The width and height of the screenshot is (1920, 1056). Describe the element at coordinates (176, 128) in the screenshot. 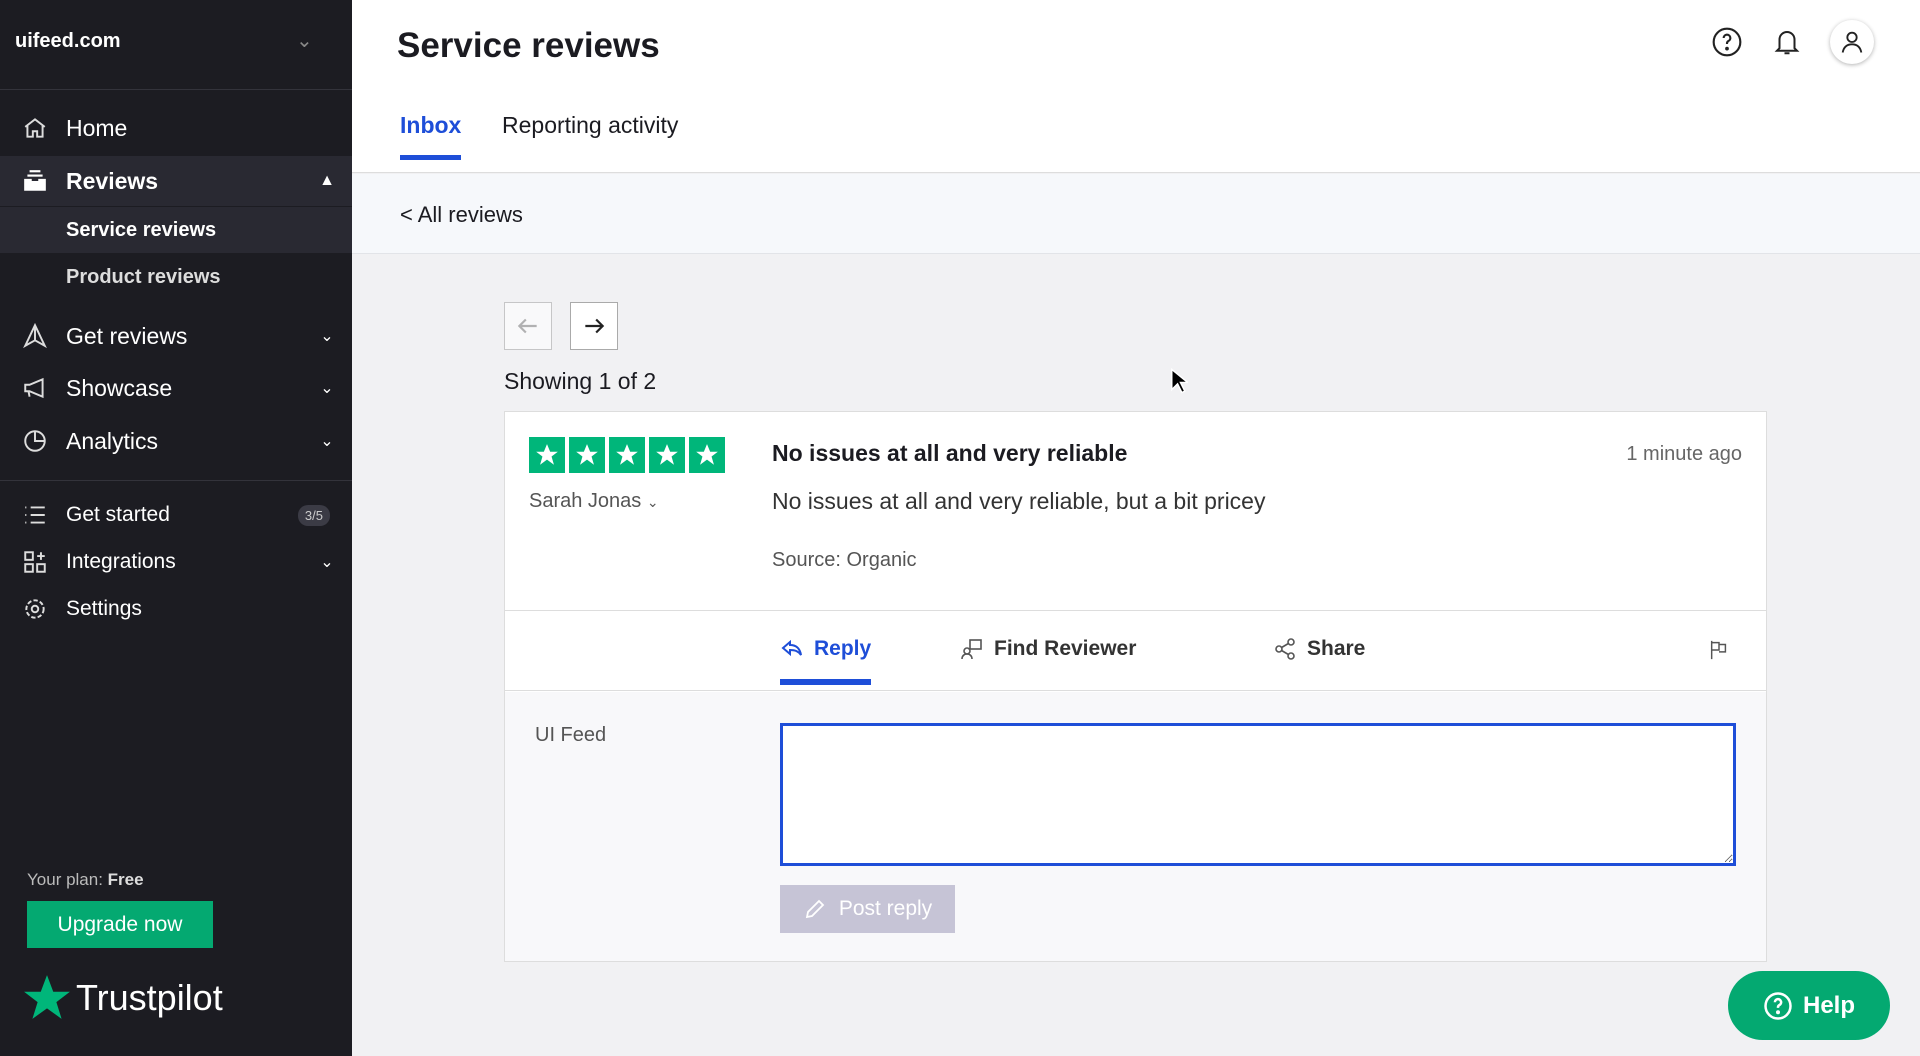

I see `sidebar-item-home: Home` at that location.